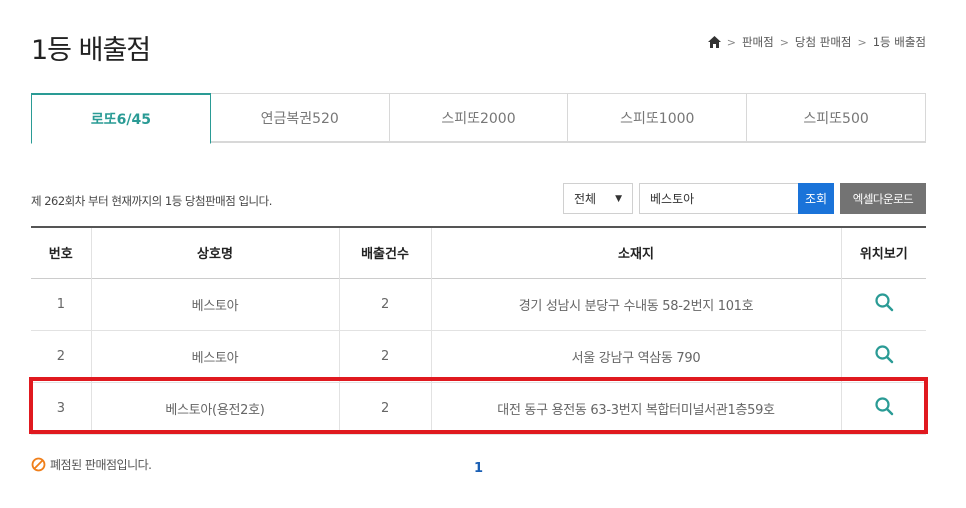 This screenshot has height=508, width=966. I want to click on header-number: 번호, so click(61, 252).